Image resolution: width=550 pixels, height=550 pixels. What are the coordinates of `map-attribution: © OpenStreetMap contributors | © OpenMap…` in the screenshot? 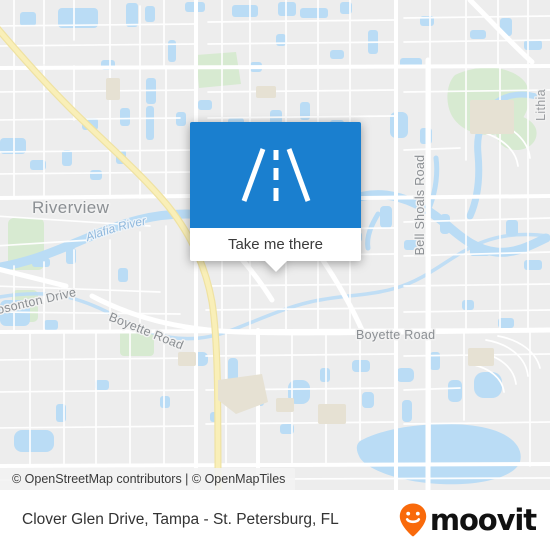 It's located at (148, 479).